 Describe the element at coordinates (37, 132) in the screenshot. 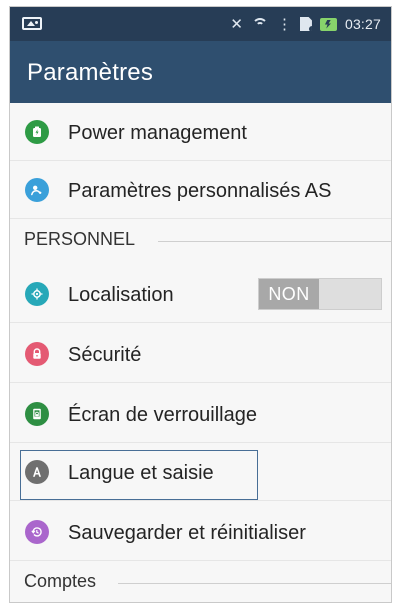

I see `power-management-icon` at that location.